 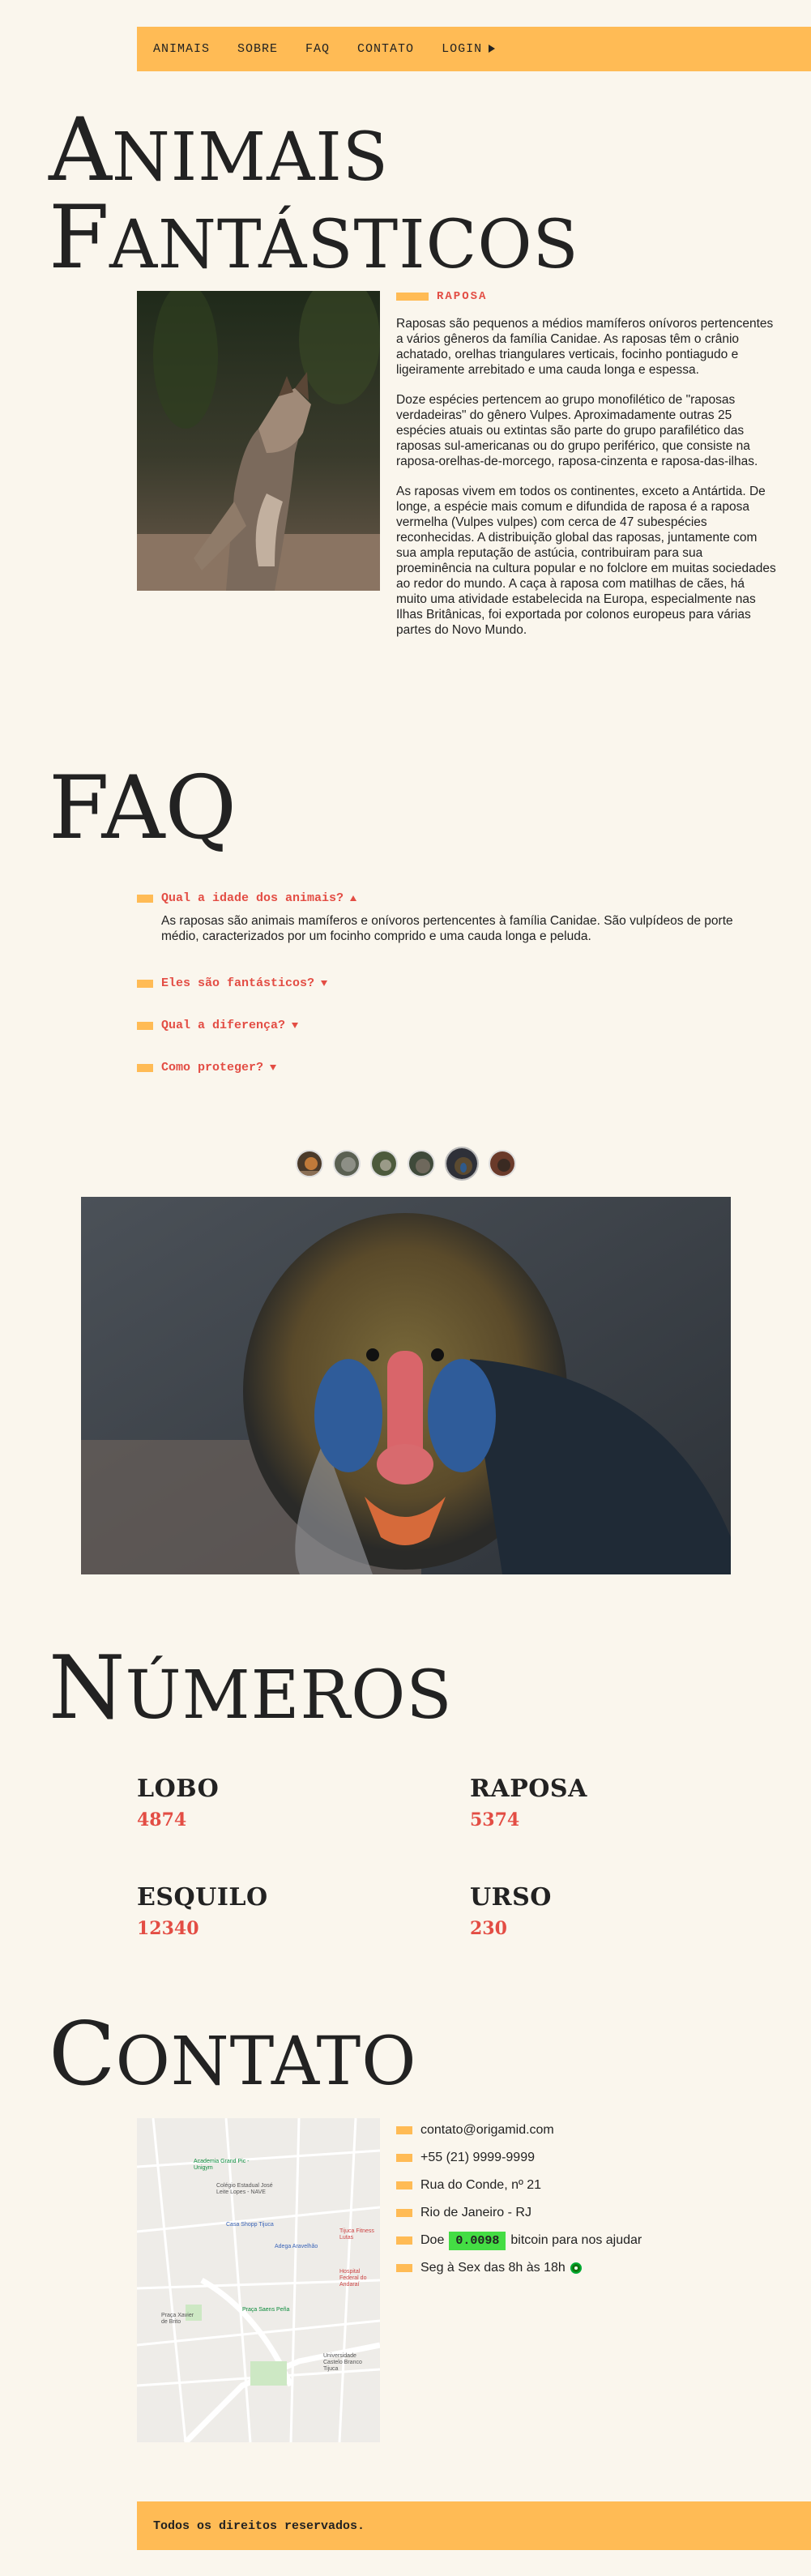 What do you see at coordinates (385, 49) in the screenshot?
I see `nav-contato-link: CONTATO` at bounding box center [385, 49].